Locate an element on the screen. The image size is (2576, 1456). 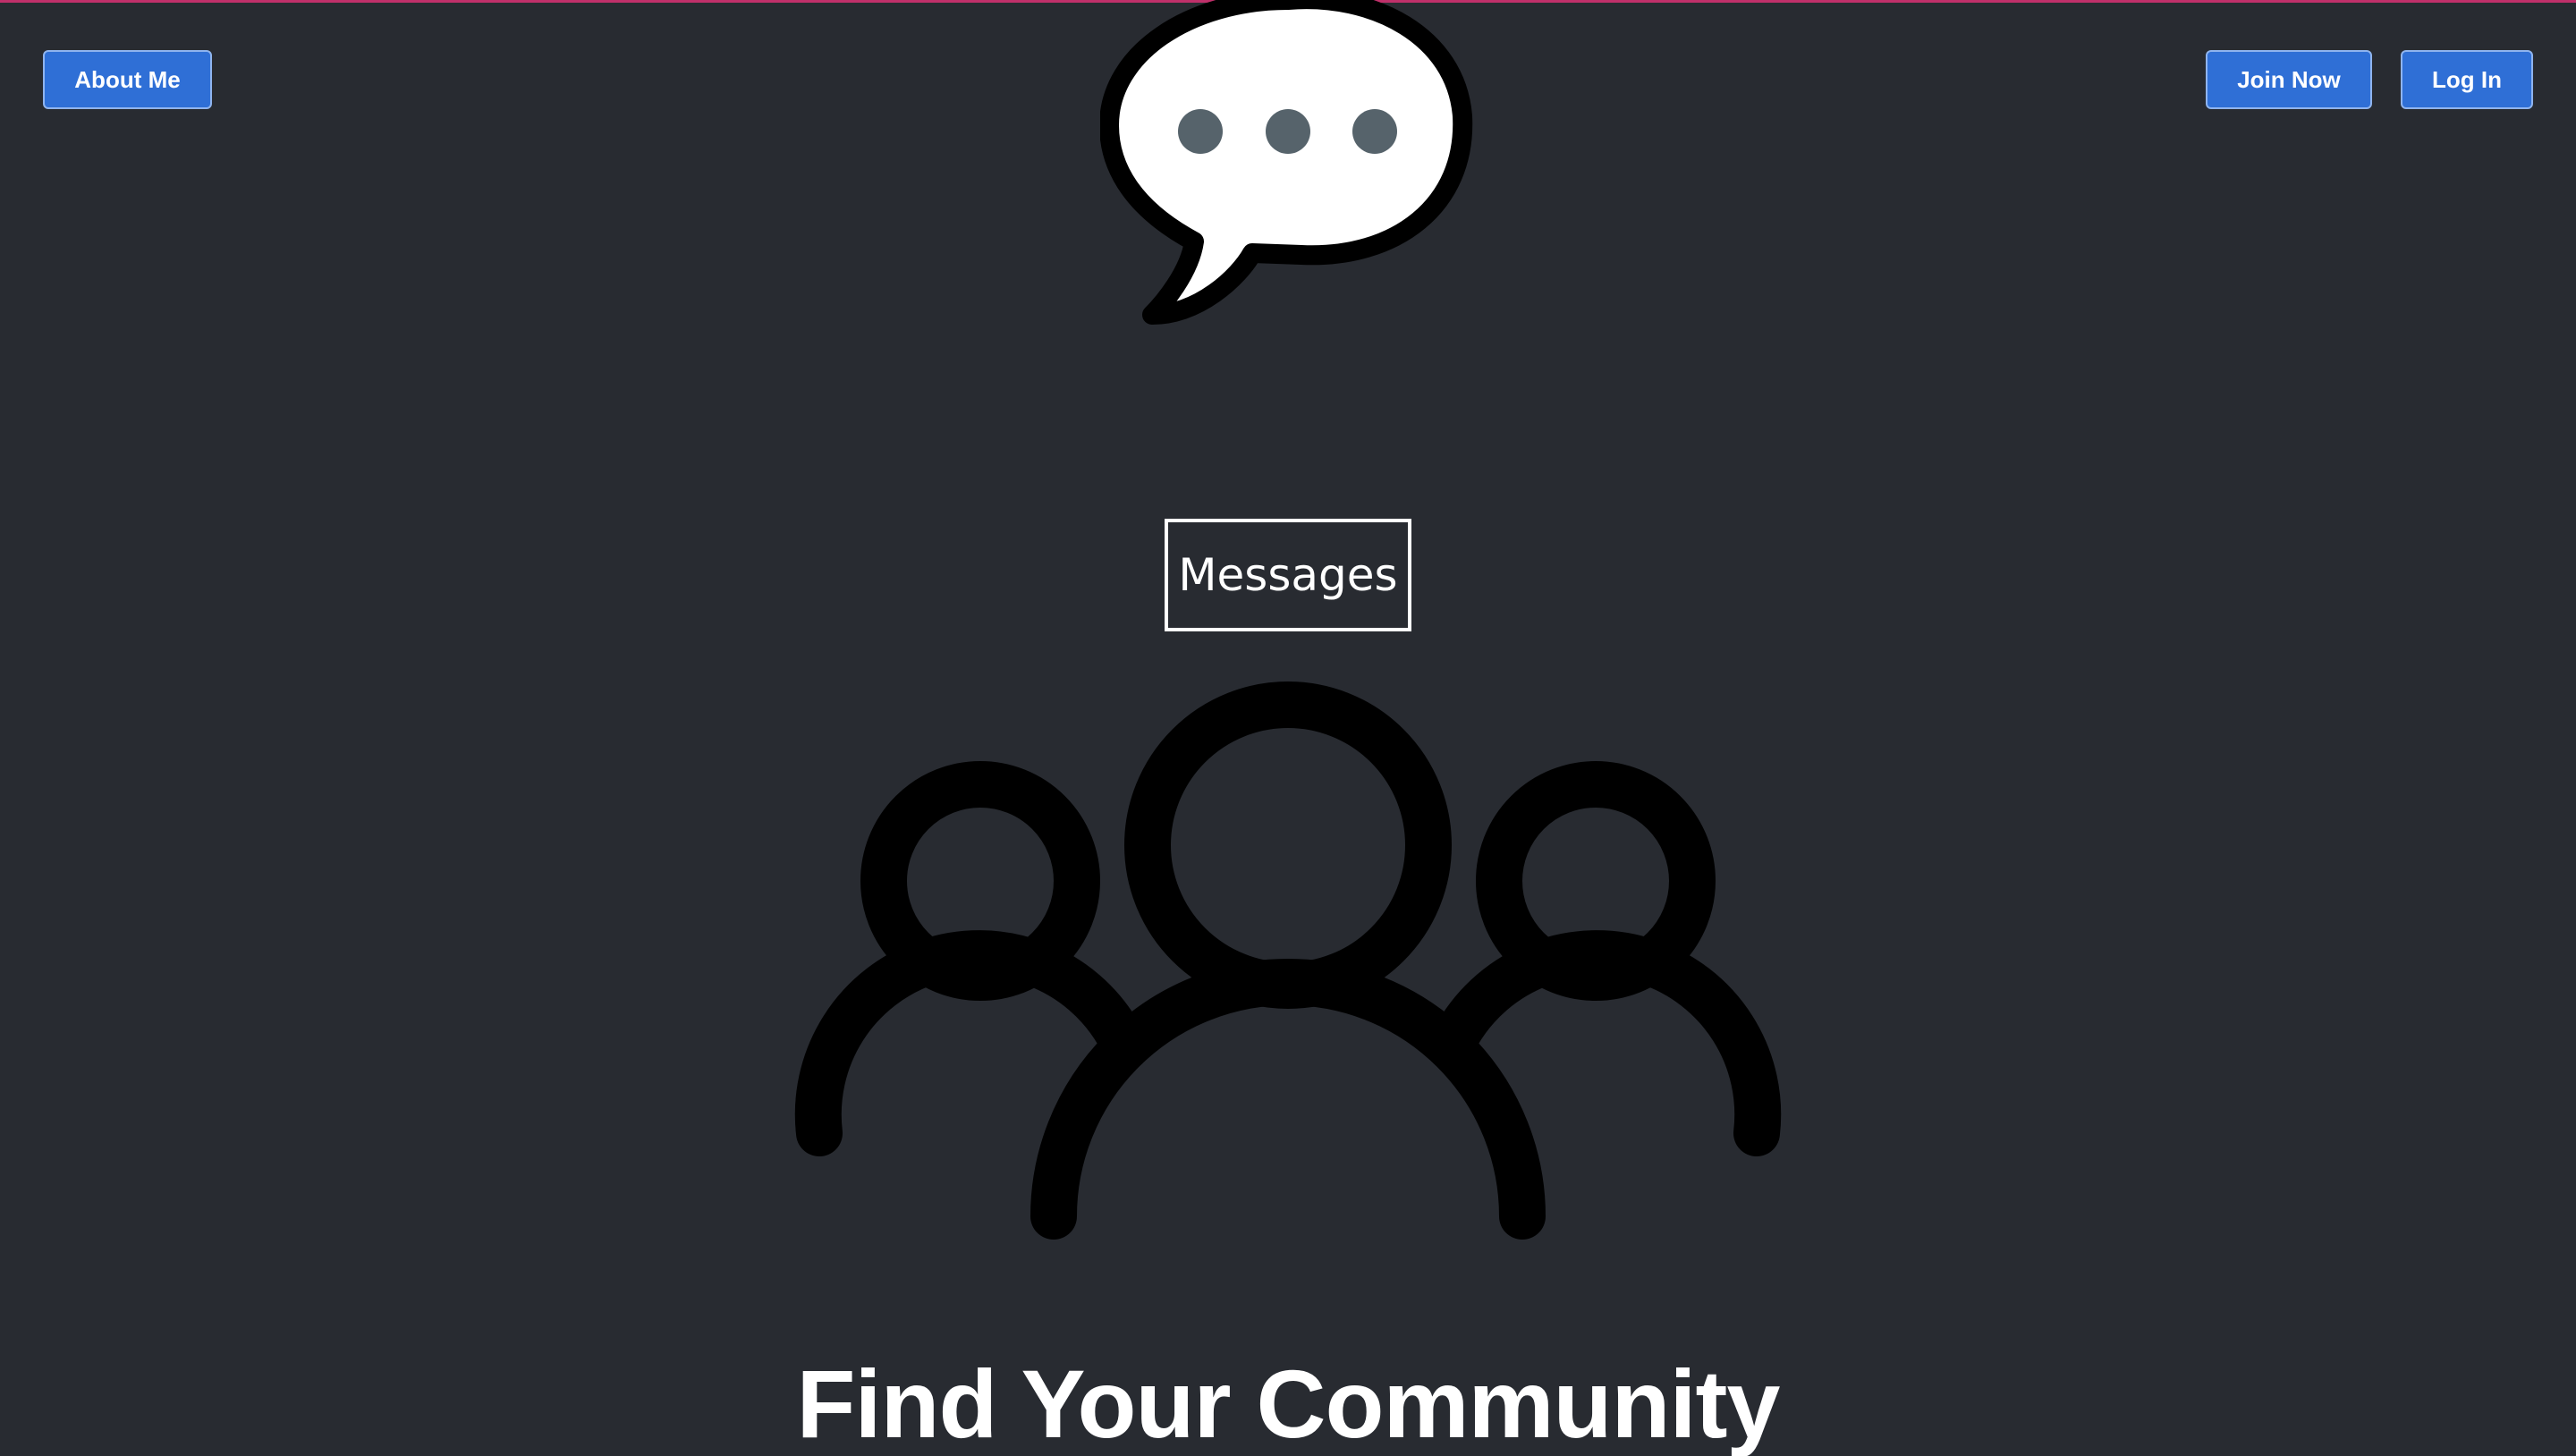
messages-link: Messages is located at coordinates (1288, 575).